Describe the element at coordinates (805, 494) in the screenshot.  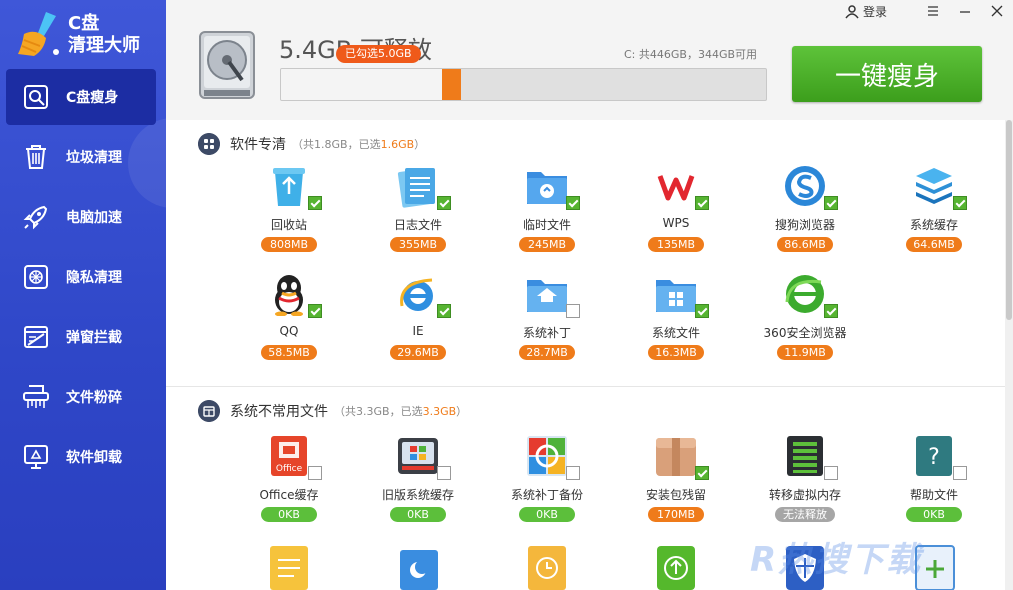
I see `item-name: 转移虚拟内存` at that location.